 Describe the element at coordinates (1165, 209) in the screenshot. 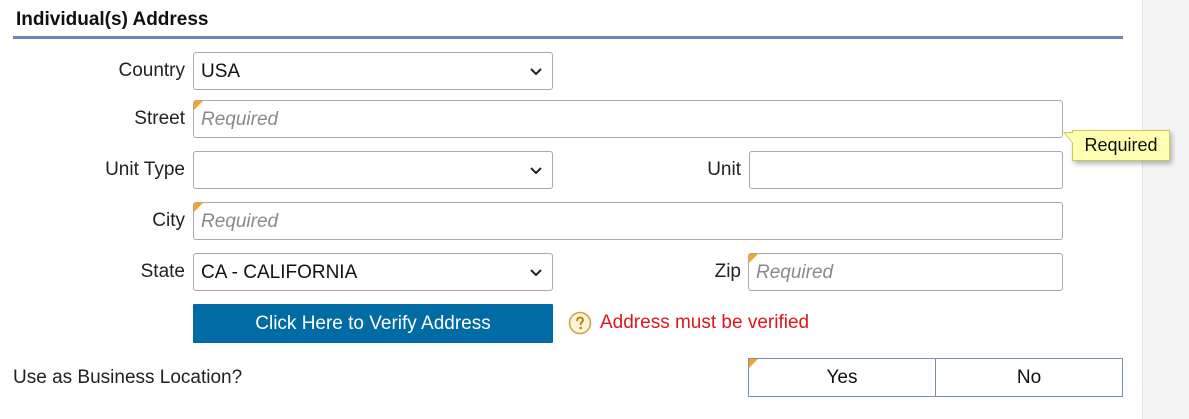

I see `scrollbar-track` at that location.